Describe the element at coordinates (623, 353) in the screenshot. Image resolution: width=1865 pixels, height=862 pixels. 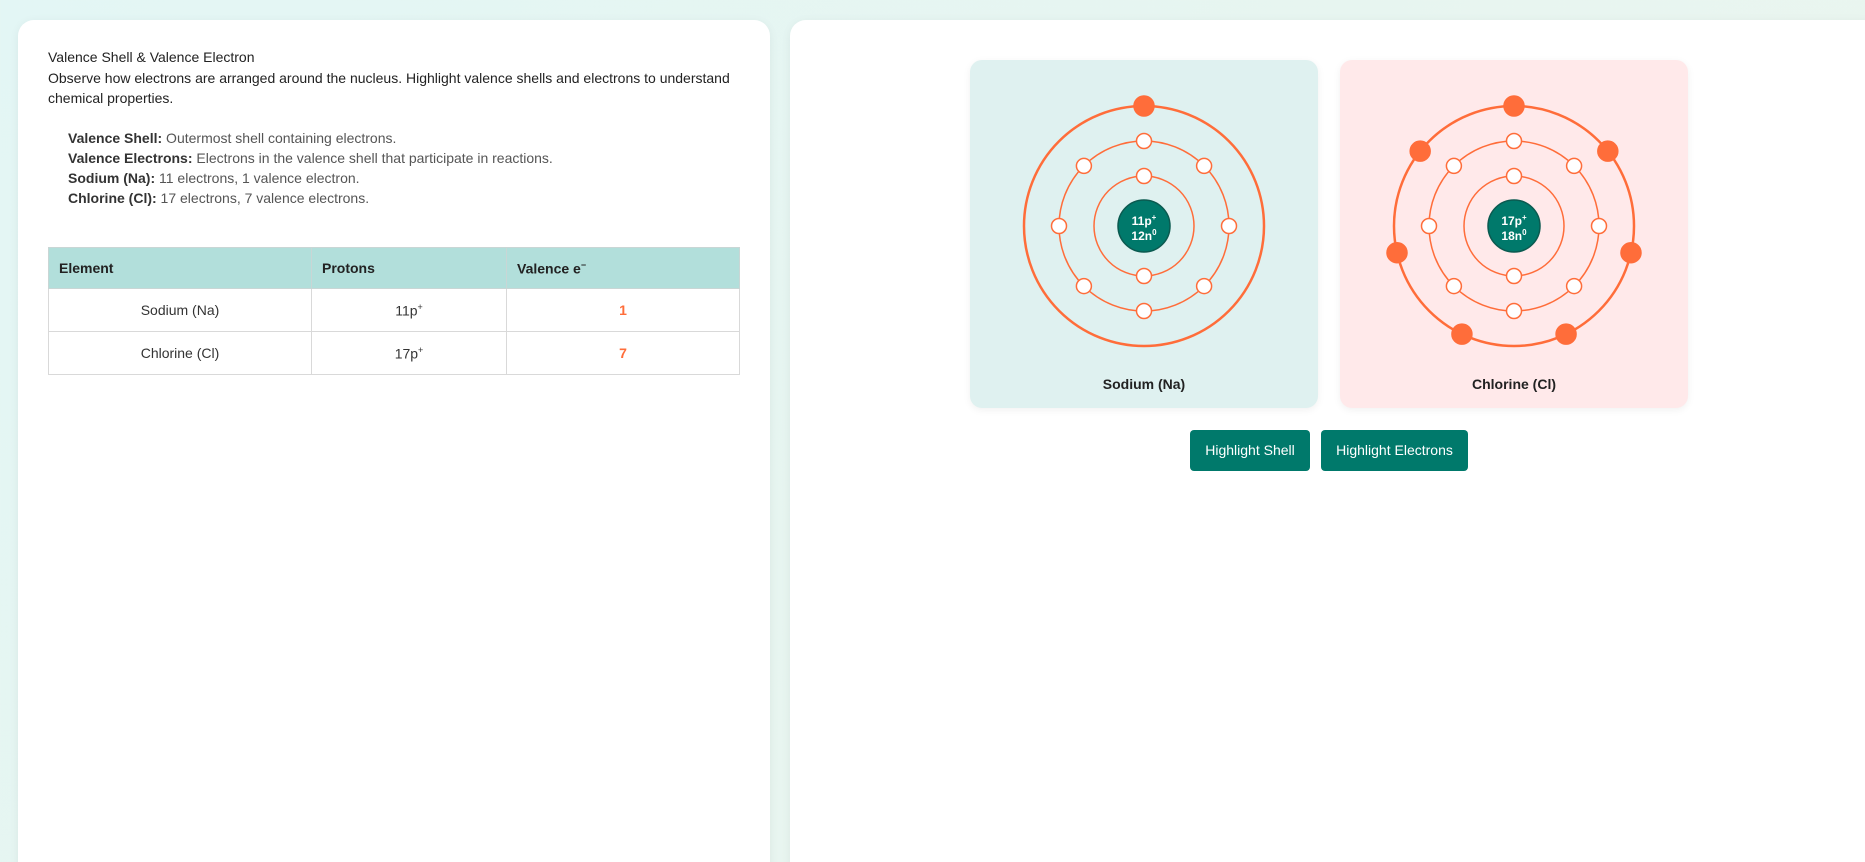
I see `cell-valence: 7` at that location.